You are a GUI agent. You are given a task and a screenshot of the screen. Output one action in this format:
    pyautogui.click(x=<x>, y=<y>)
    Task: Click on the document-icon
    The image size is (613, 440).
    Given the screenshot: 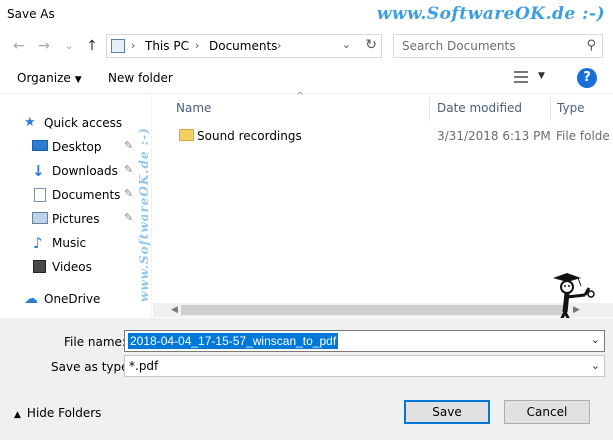 What is the action you would take?
    pyautogui.click(x=40, y=195)
    